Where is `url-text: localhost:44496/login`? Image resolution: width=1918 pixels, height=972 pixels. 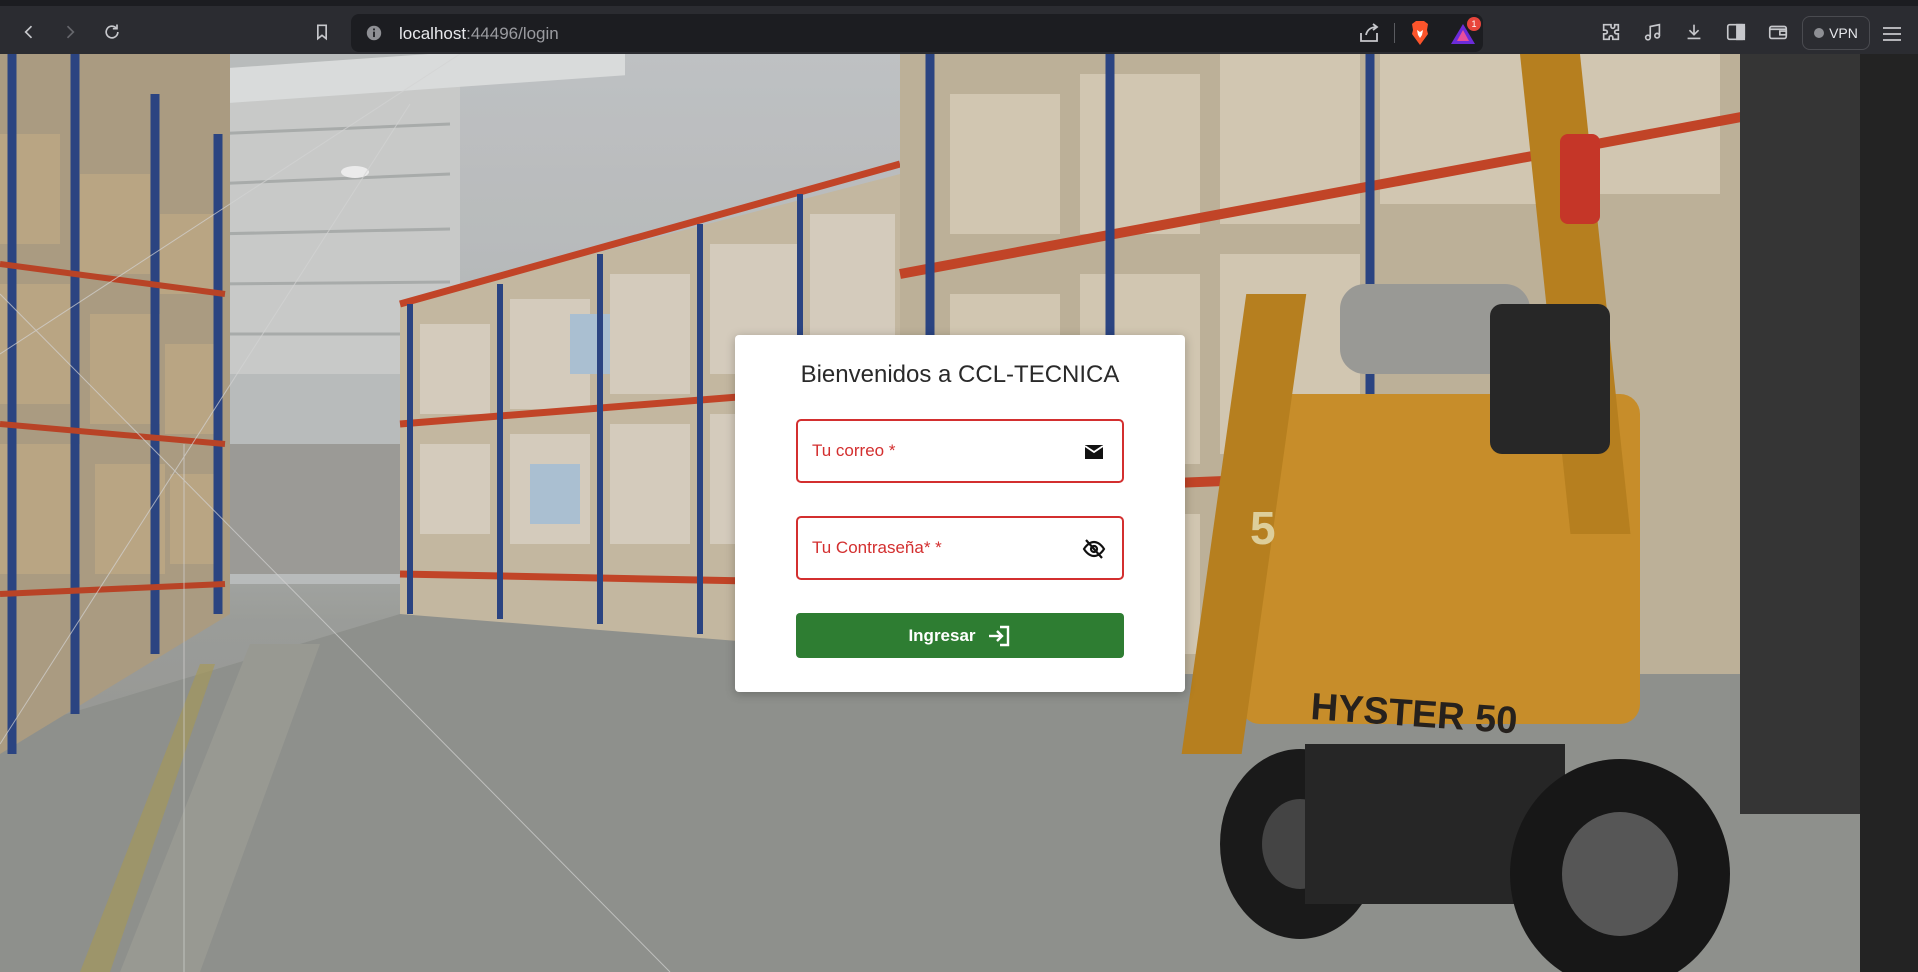
url-text: localhost:44496/login is located at coordinates (479, 34).